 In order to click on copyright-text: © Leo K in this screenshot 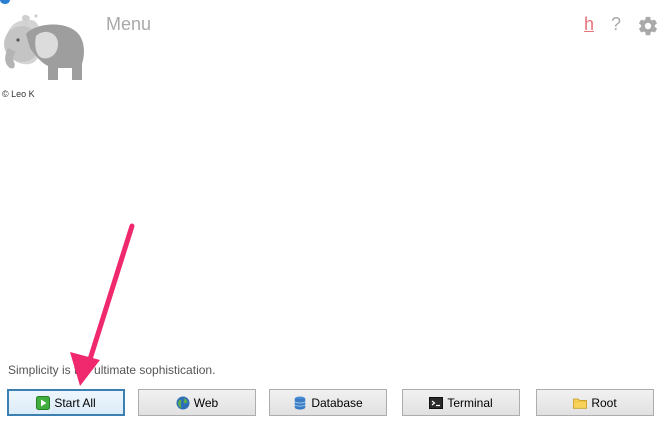, I will do `click(18, 94)`.